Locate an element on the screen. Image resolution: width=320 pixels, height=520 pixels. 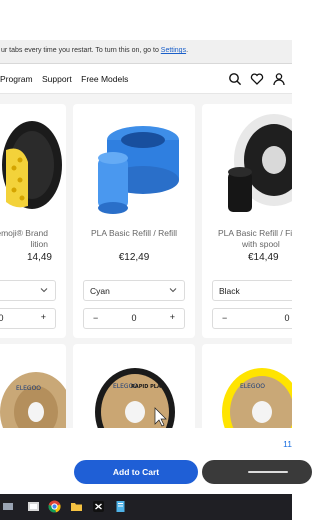
heart-icon is located at coordinates (257, 79).